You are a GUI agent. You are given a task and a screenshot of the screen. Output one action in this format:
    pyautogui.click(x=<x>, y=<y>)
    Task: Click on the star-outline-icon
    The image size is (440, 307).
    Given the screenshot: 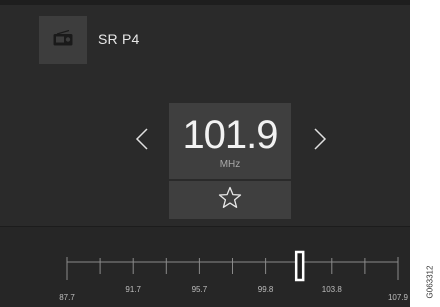 What is the action you would take?
    pyautogui.click(x=230, y=200)
    